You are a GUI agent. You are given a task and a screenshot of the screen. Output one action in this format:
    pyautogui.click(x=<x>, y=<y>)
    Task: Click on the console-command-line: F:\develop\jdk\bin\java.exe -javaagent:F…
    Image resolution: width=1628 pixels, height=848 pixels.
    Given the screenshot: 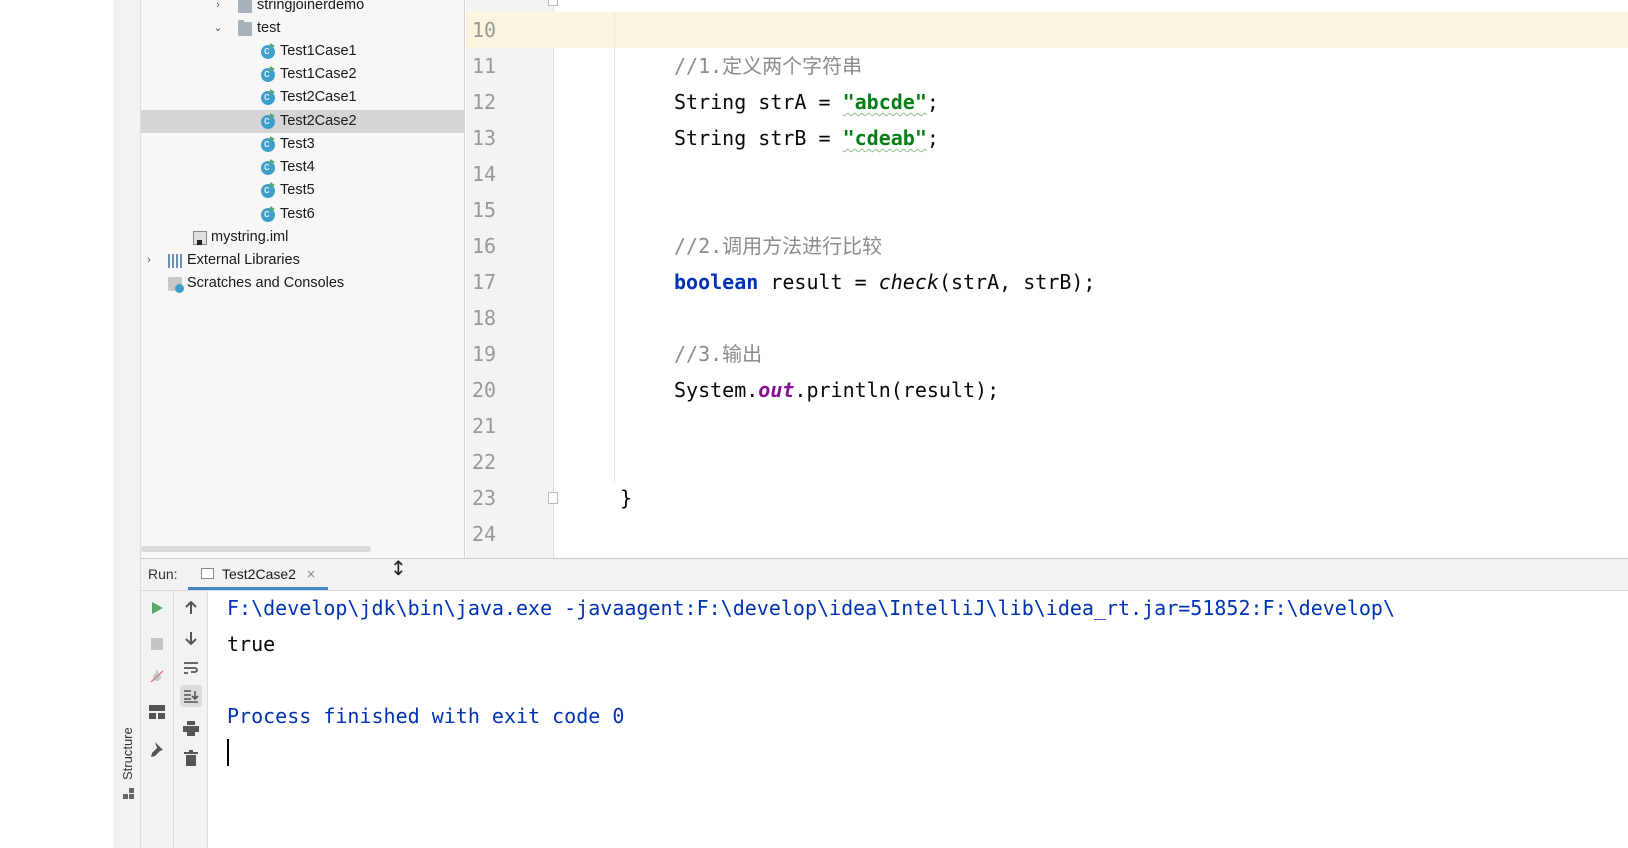 What is the action you would take?
    pyautogui.click(x=811, y=608)
    